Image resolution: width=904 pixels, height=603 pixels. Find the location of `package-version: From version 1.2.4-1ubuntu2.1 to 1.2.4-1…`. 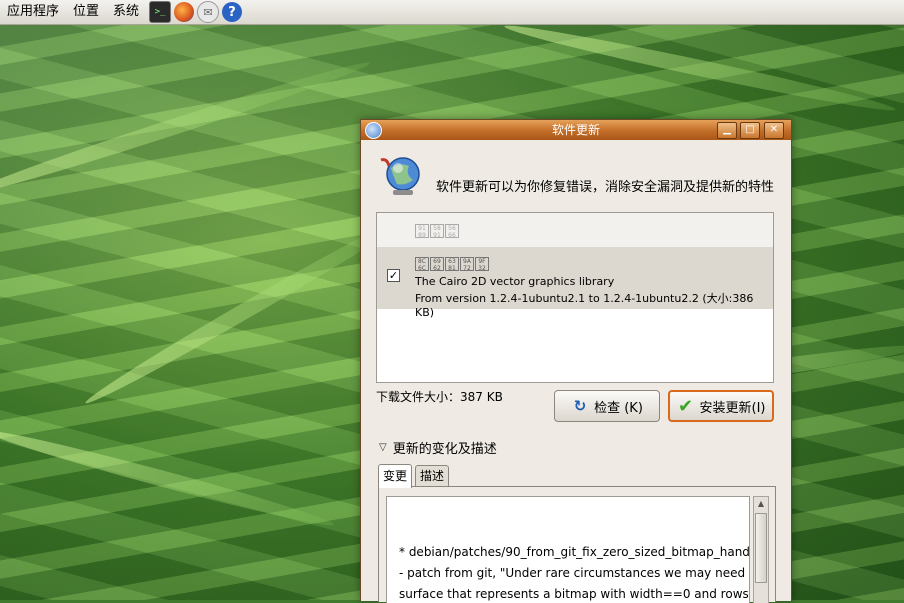

package-version: From version 1.2.4-1ubuntu2.1 to 1.2.4-1… is located at coordinates (584, 305).